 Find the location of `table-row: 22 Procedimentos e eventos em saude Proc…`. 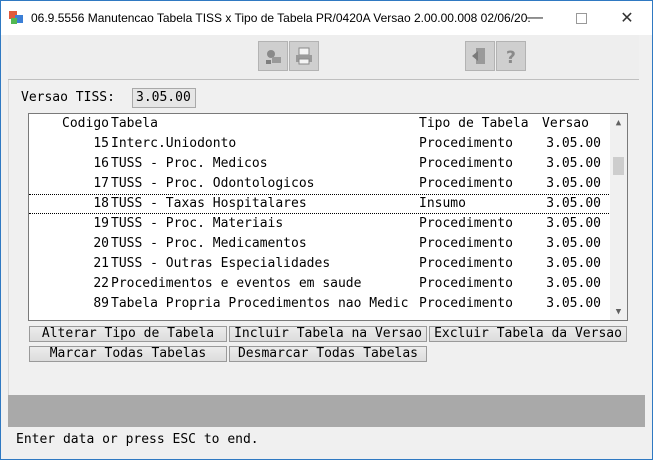

table-row: 22 Procedimentos e eventos em saude Proc… is located at coordinates (320, 284).